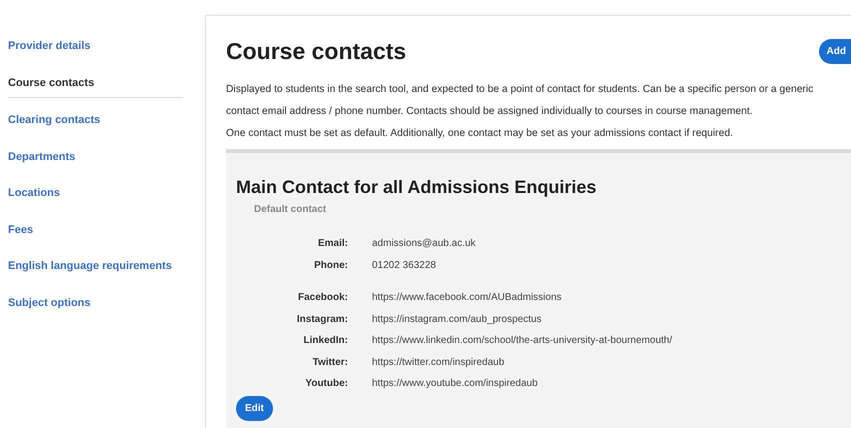 The height and width of the screenshot is (428, 851). Describe the element at coordinates (424, 244) in the screenshot. I see `field-value: admissions@aub.ac.uk` at that location.